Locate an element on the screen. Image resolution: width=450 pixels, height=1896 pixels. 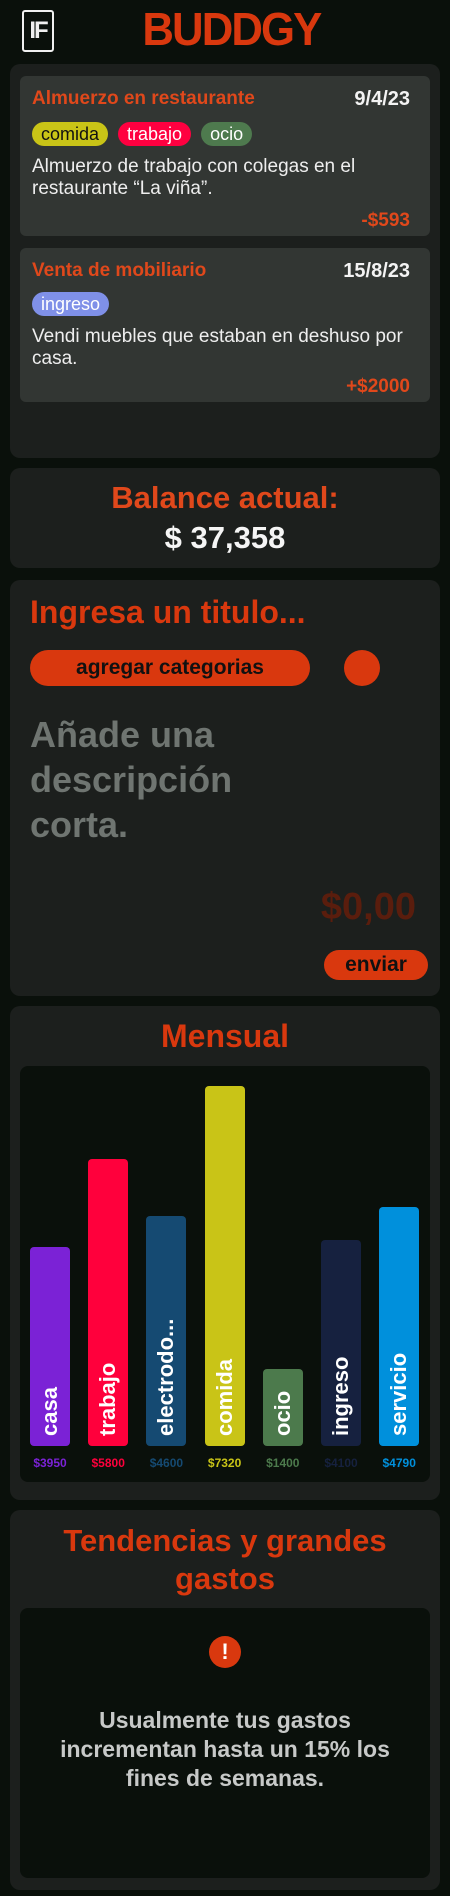
tag-trabajo: trabajo is located at coordinates (155, 134).